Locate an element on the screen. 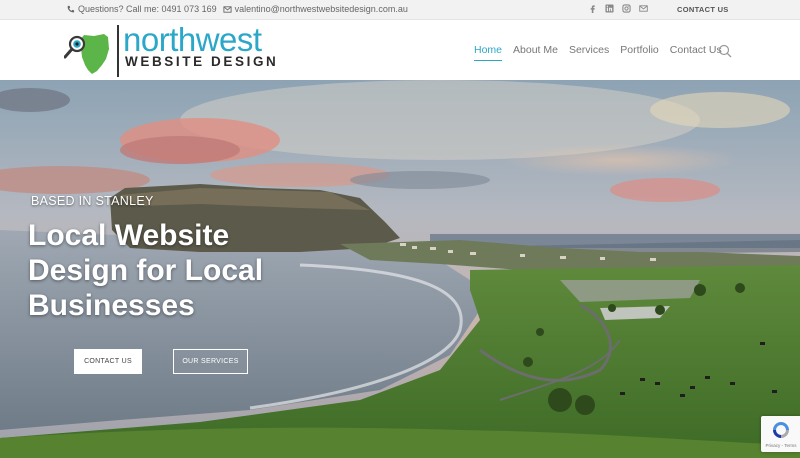 This screenshot has height=458, width=800. phone-icon is located at coordinates (71, 8).